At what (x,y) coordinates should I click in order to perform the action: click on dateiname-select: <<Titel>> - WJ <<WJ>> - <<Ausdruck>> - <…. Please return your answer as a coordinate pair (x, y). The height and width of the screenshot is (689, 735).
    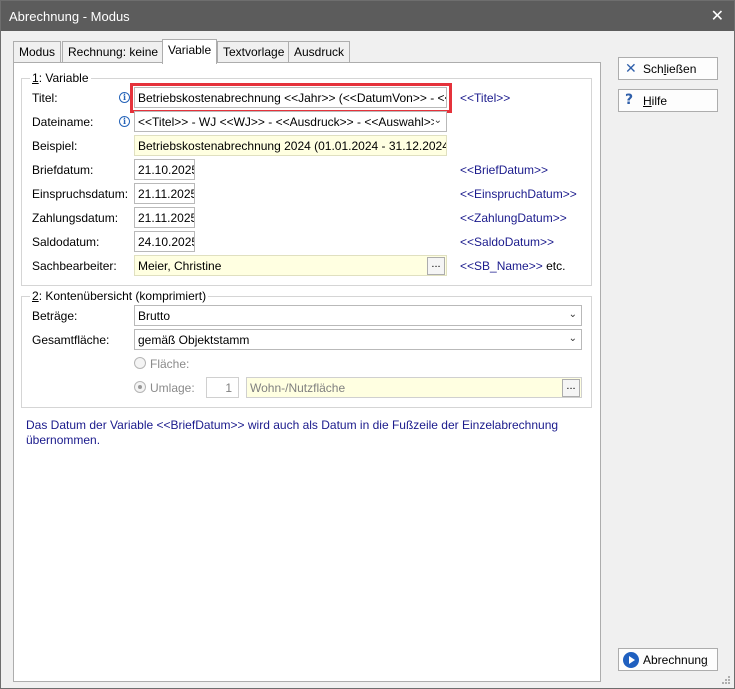
    Looking at the image, I should click on (290, 121).